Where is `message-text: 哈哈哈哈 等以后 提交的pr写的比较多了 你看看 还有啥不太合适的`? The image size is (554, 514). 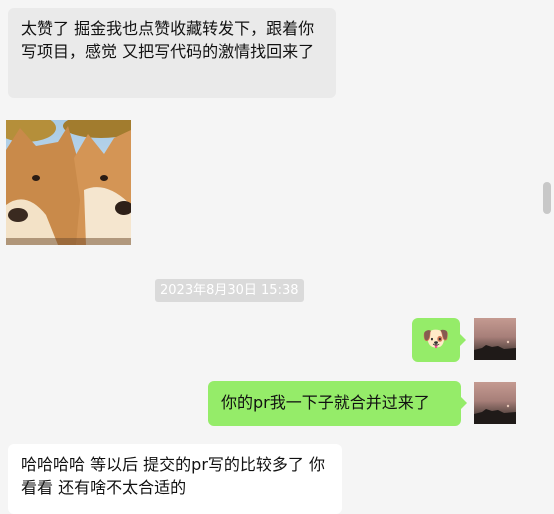
message-text: 哈哈哈哈 等以后 提交的pr写的比较多了 你看看 还有啥不太合适的 is located at coordinates (173, 476).